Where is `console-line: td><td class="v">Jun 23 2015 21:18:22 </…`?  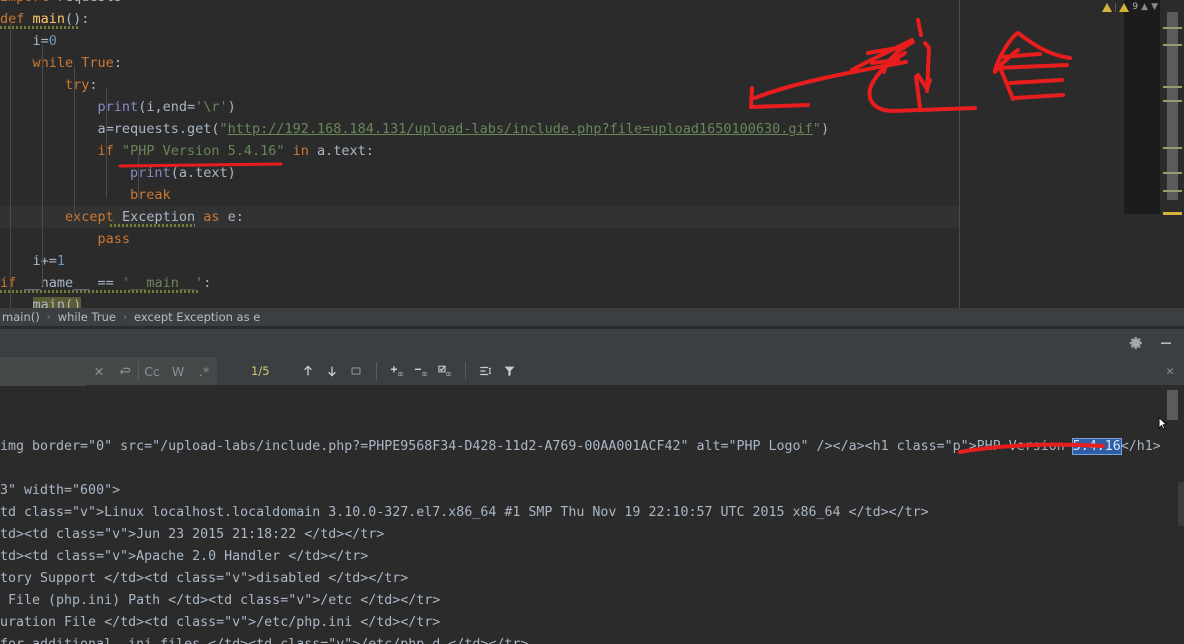 console-line: td><td class="v">Jun 23 2015 21:18:22 </… is located at coordinates (592, 535).